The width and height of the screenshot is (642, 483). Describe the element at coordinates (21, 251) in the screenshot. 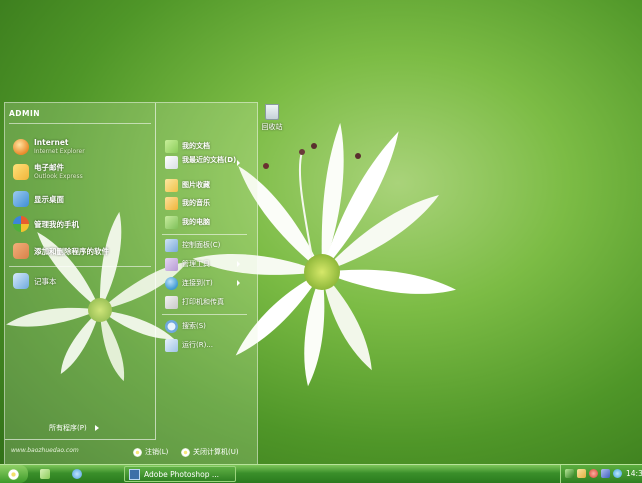

I see `add-remove-icon` at that location.